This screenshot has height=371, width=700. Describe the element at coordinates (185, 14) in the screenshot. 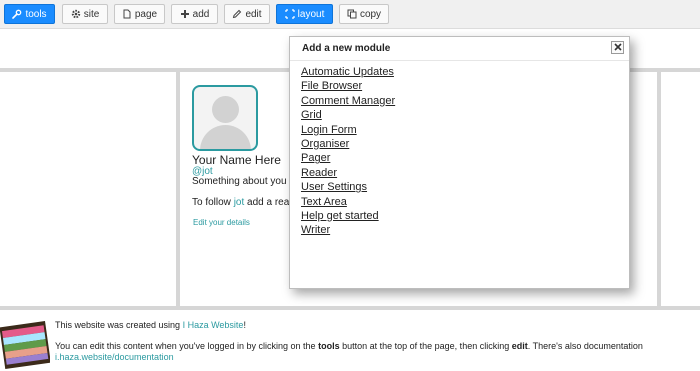

I see `plus-icon` at that location.